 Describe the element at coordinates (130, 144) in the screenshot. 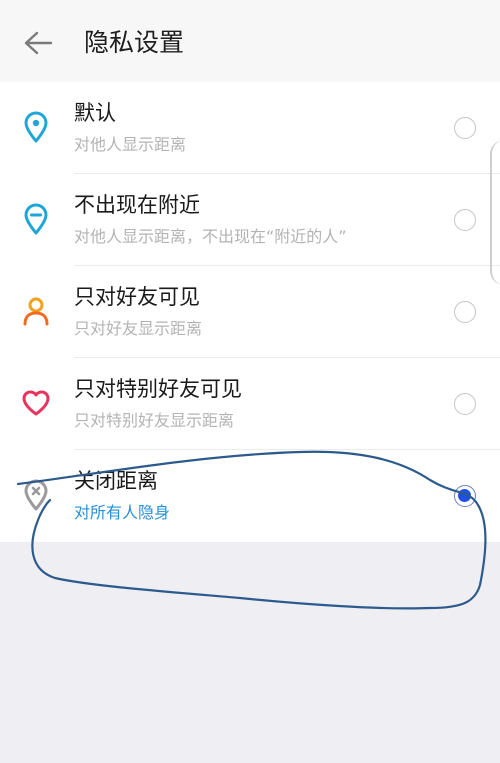

I see `option-description: 对他人显示距离` at that location.